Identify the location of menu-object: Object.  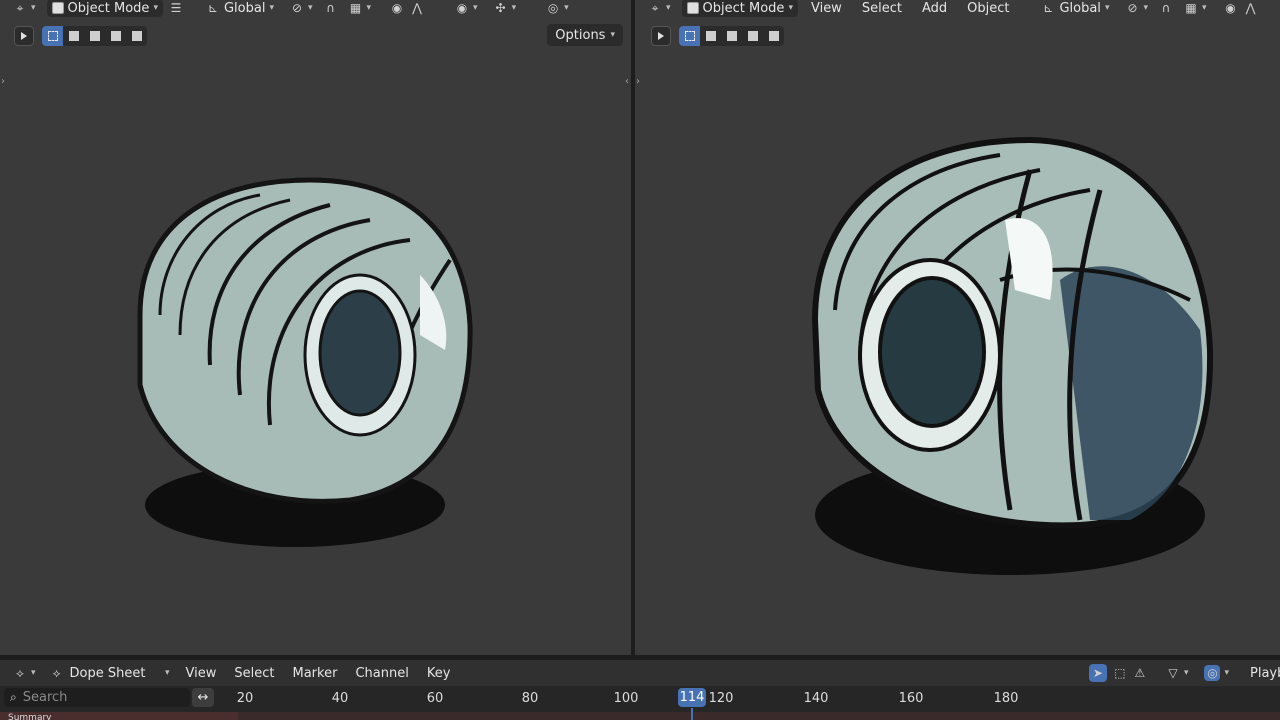
(988, 8).